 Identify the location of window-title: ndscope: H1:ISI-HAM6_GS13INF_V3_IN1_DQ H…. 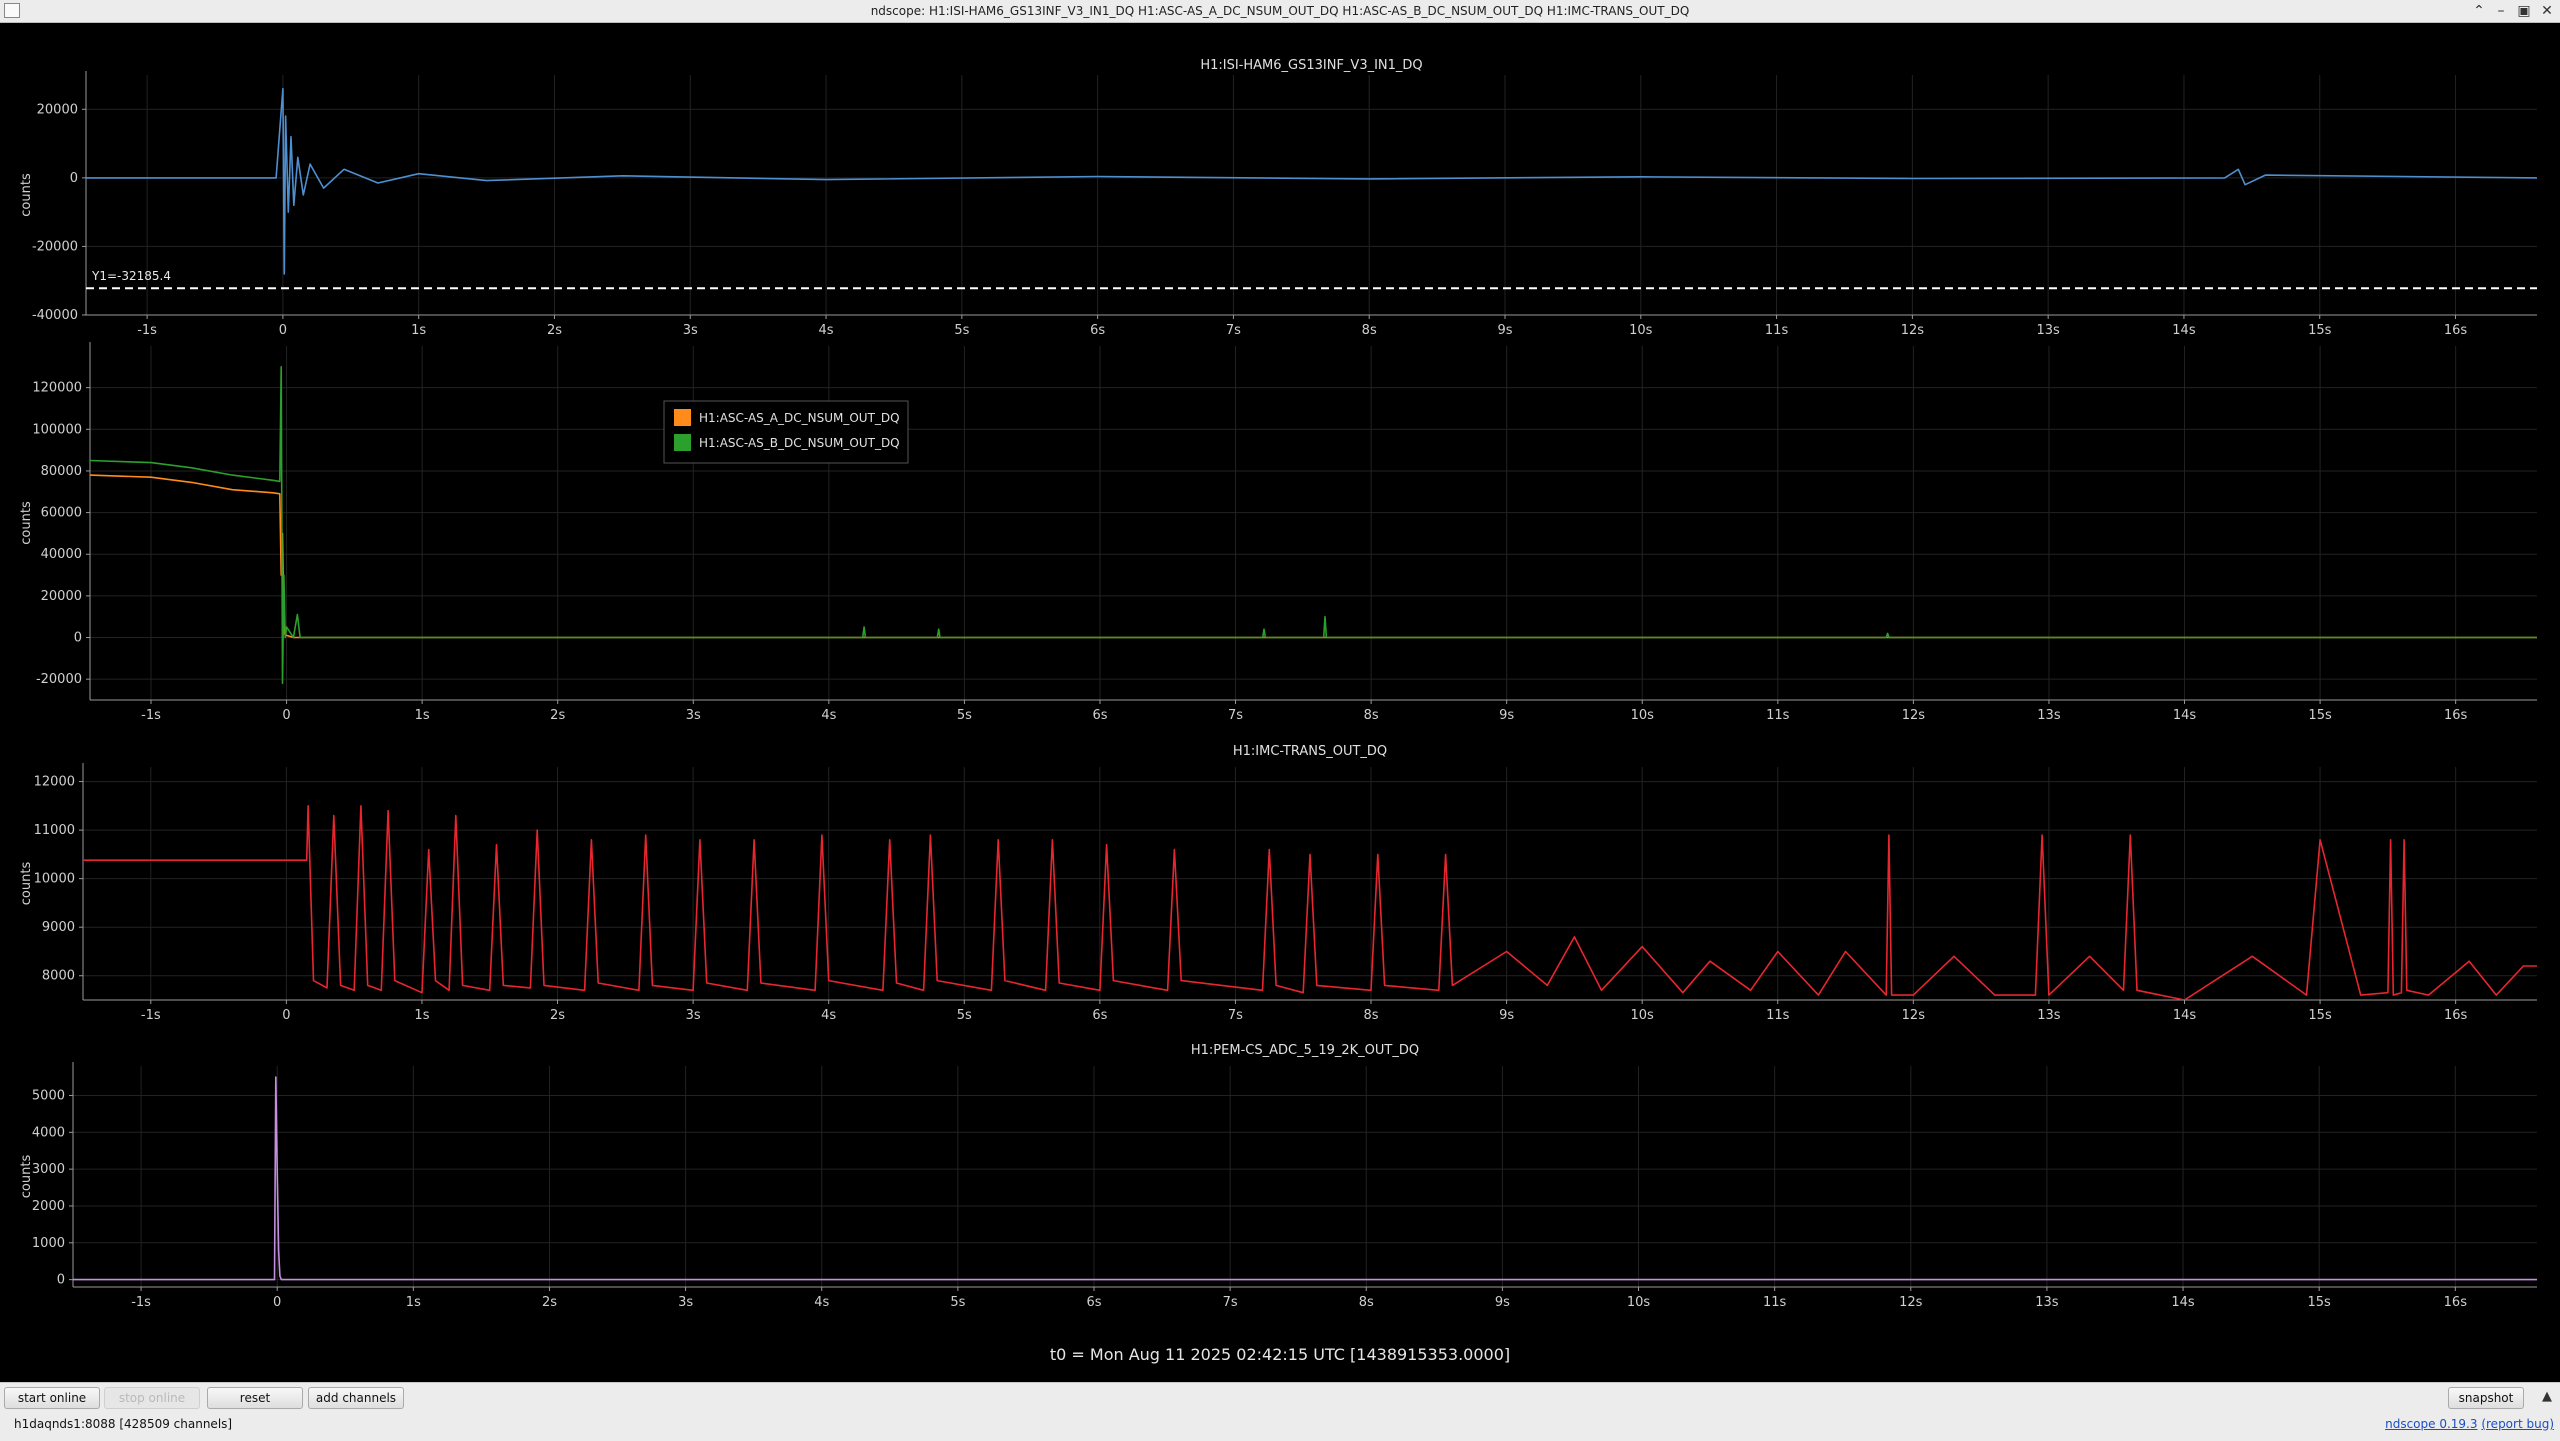
(1280, 11).